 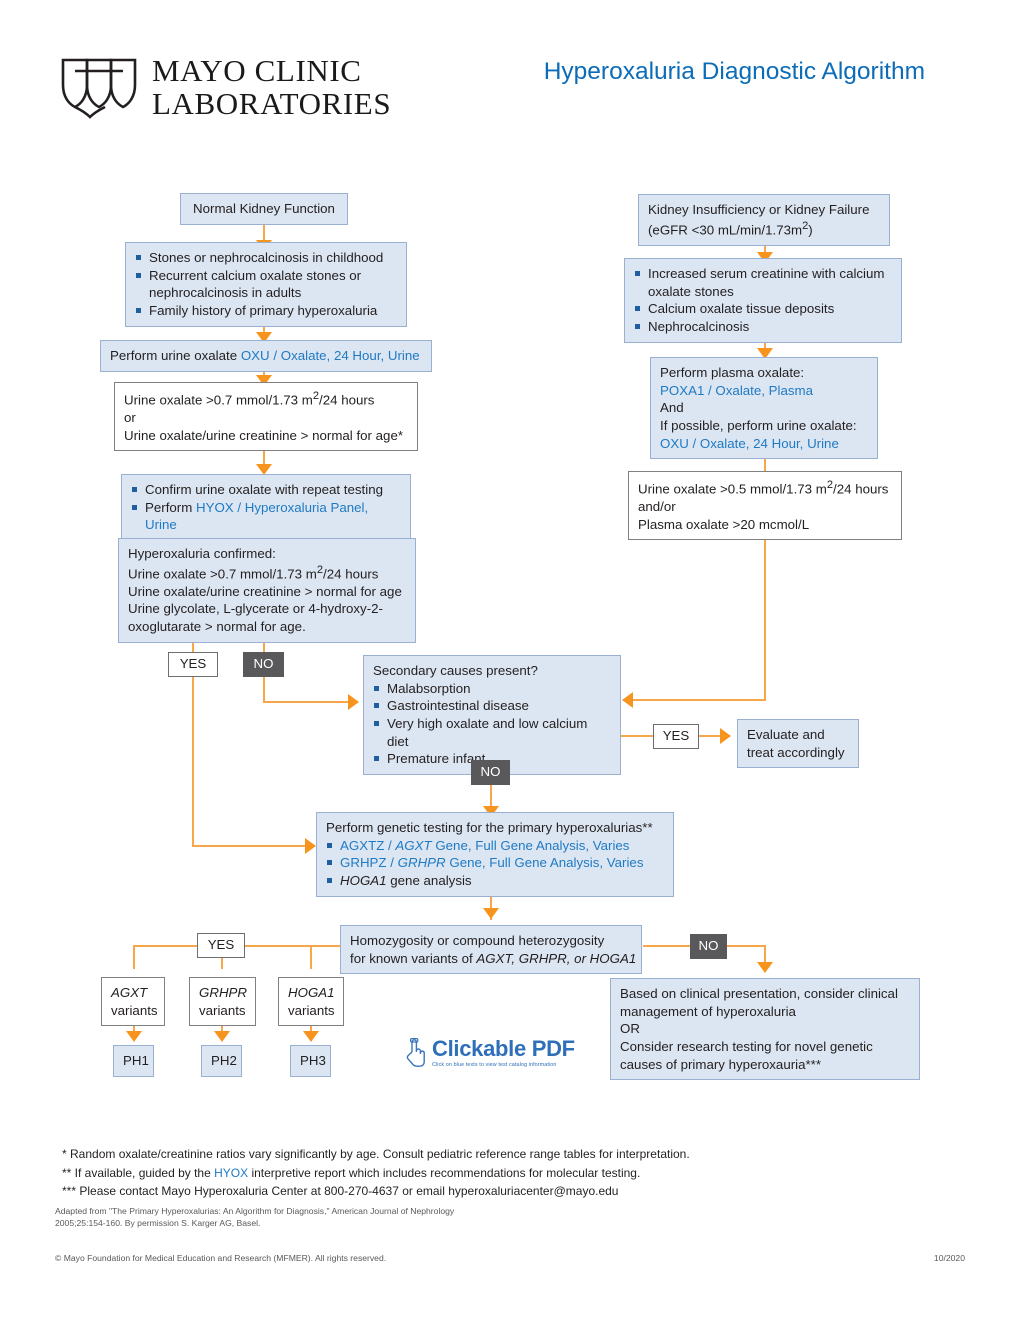 What do you see at coordinates (764, 444) in the screenshot?
I see `link-oxu-test-2: OXU / Oxalate, 24 Hour, Urine` at bounding box center [764, 444].